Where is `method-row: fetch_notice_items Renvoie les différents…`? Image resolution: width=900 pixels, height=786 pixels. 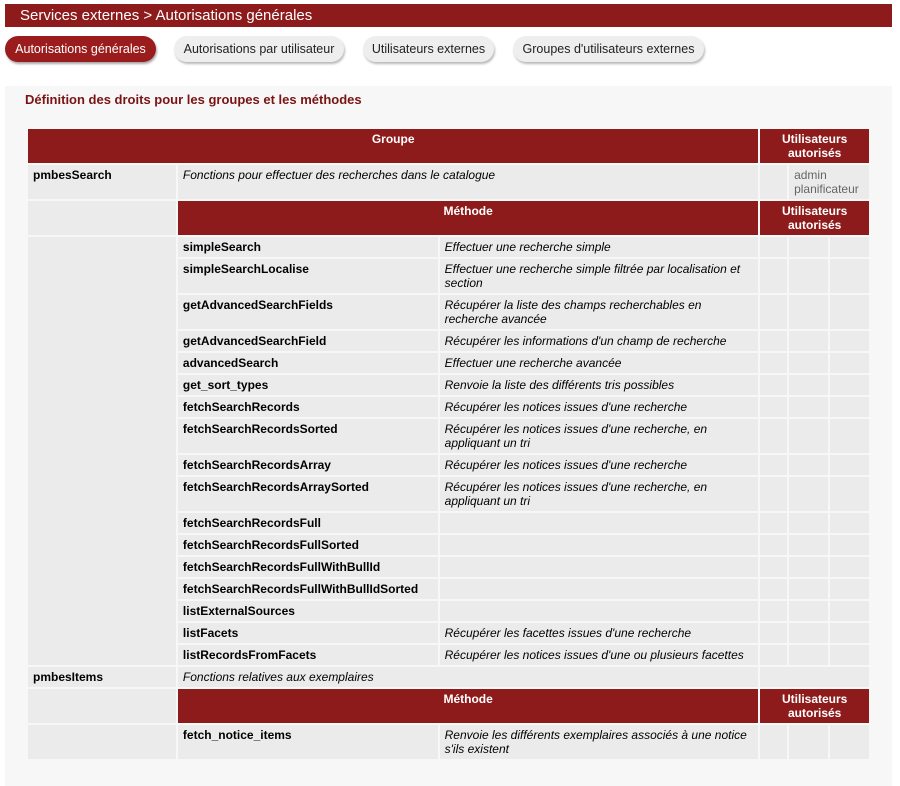 method-row: fetch_notice_items Renvoie les différents… is located at coordinates (448, 742).